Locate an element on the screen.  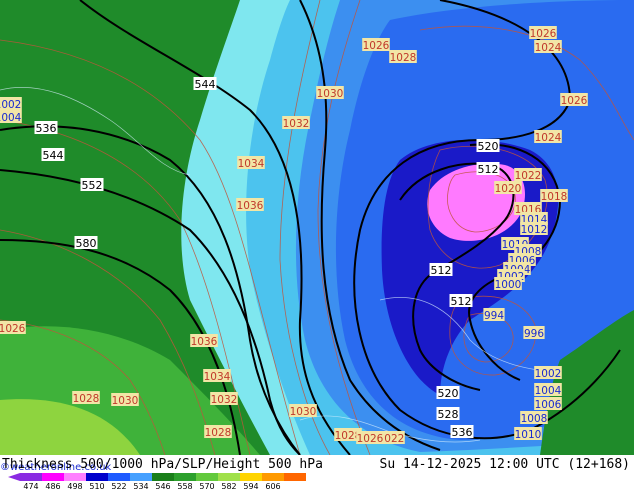
height-label-text: 580 is located at coordinates (86, 243).